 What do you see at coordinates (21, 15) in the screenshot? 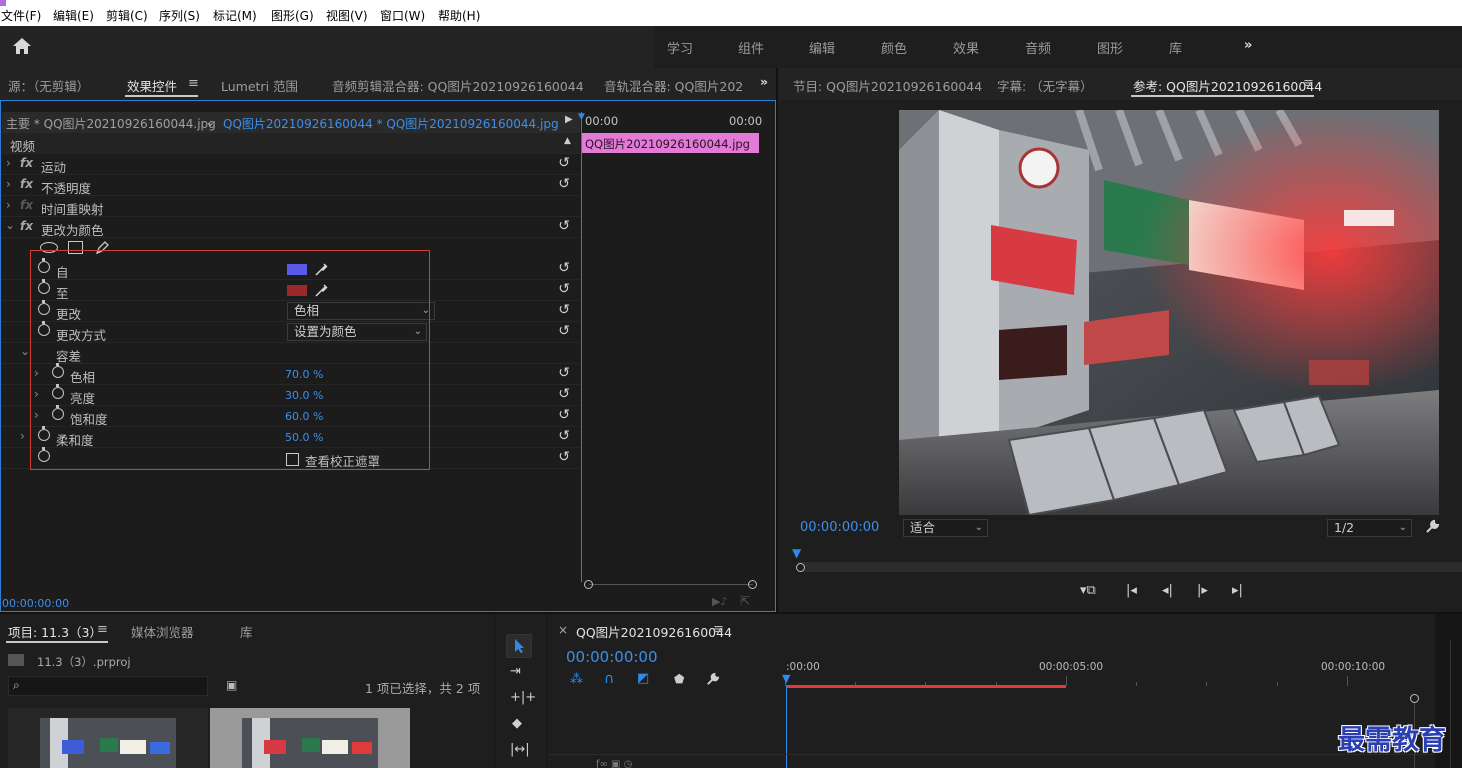
I see `menu-file: 文件(F)` at bounding box center [21, 15].